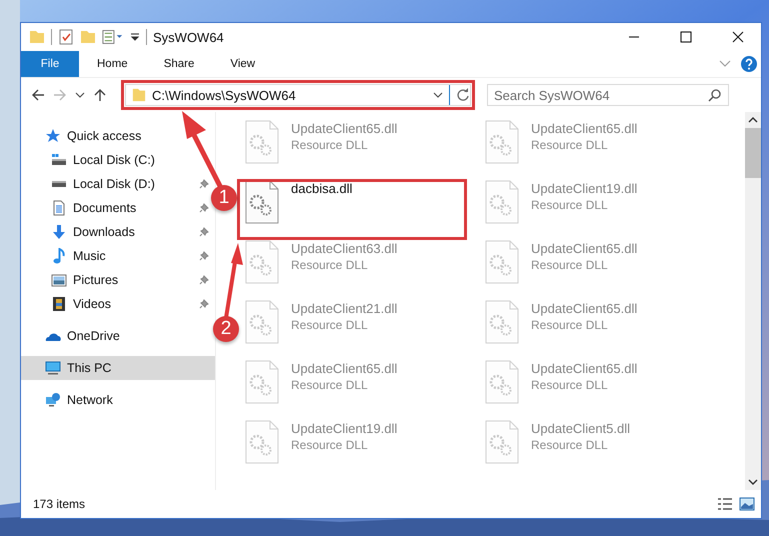 This screenshot has height=536, width=769. I want to click on folder-icon, so click(139, 95).